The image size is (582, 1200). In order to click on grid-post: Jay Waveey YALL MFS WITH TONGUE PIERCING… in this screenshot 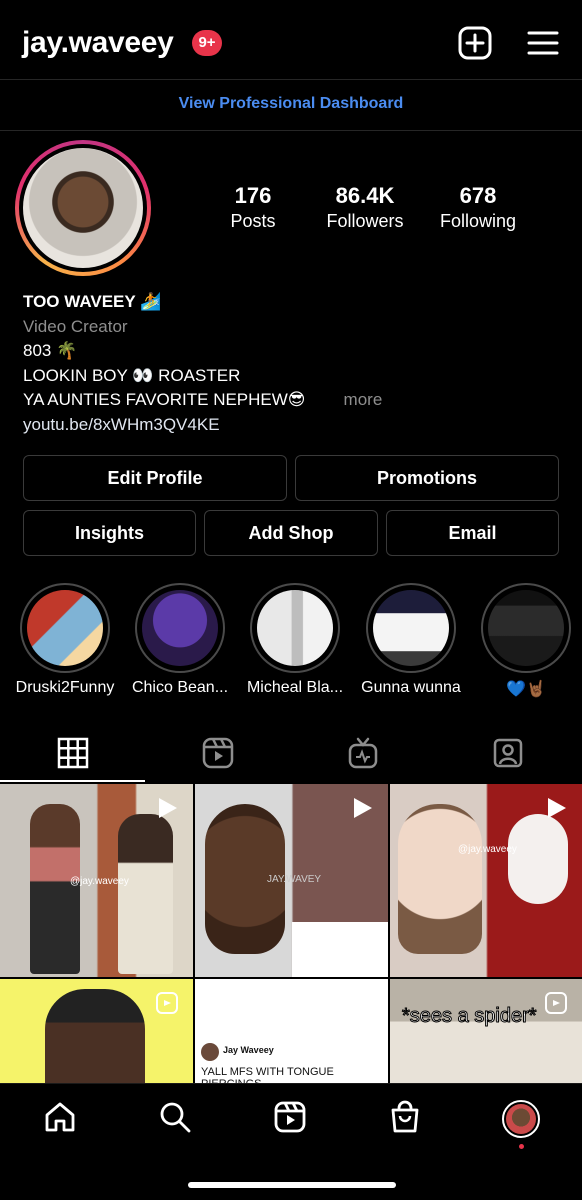, I will do `click(291, 1031)`.